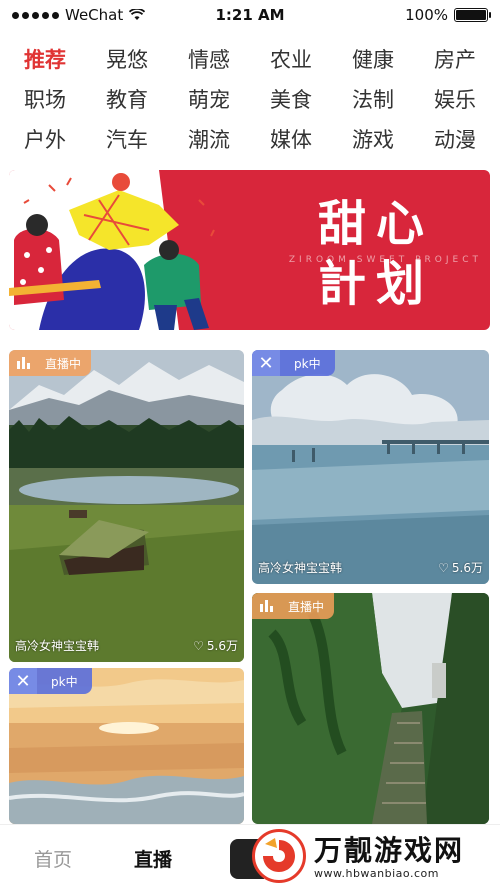 Image resolution: width=500 pixels, height=889 pixels. Describe the element at coordinates (376, 873) in the screenshot. I see `watermark-url: www.hbwanbiao.com` at that location.